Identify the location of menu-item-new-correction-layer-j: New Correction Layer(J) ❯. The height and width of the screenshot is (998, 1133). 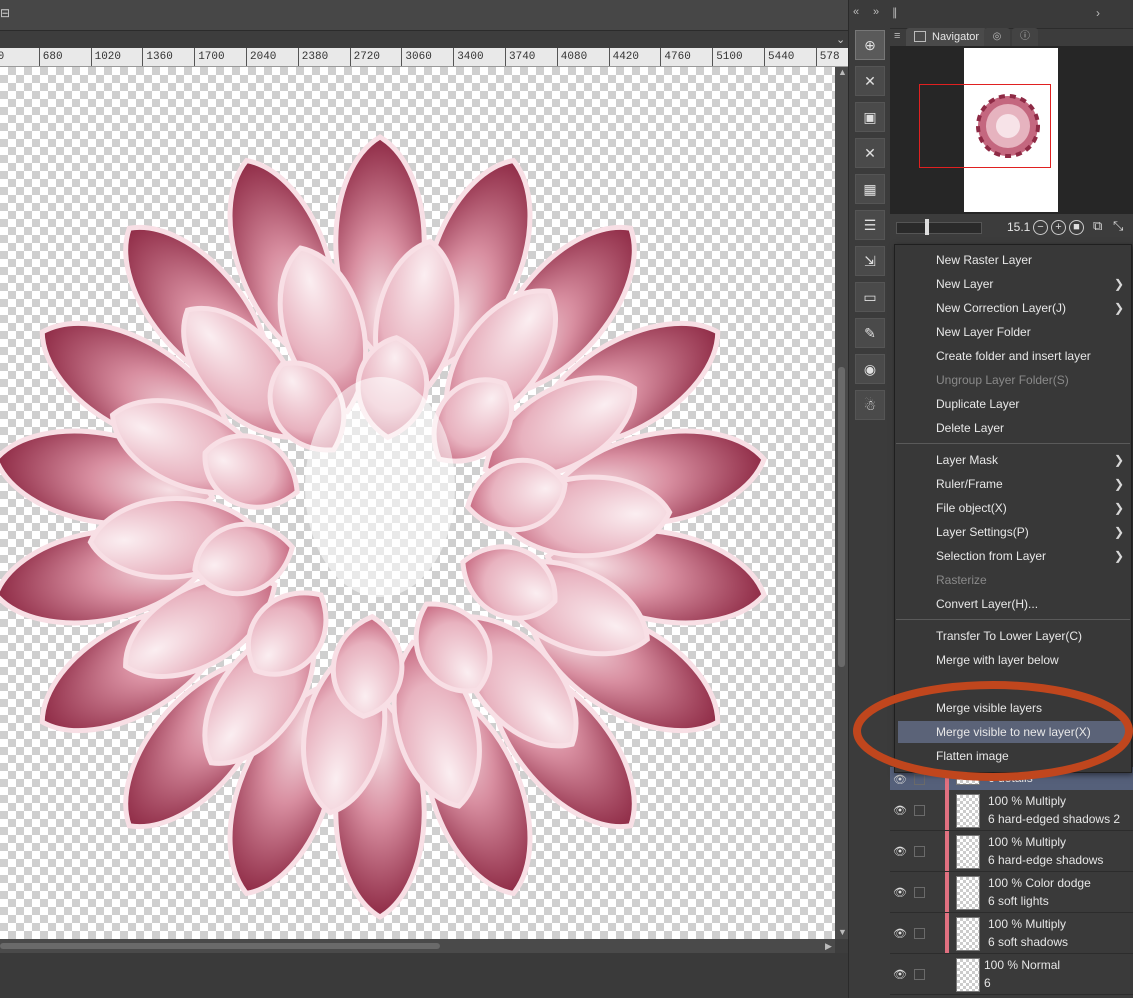
(1013, 308).